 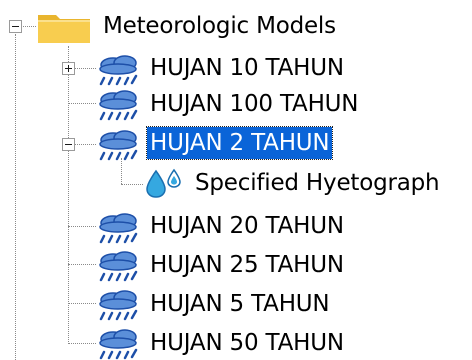 What do you see at coordinates (219, 26) in the screenshot?
I see `tree-root-label: Meteorologic Models` at bounding box center [219, 26].